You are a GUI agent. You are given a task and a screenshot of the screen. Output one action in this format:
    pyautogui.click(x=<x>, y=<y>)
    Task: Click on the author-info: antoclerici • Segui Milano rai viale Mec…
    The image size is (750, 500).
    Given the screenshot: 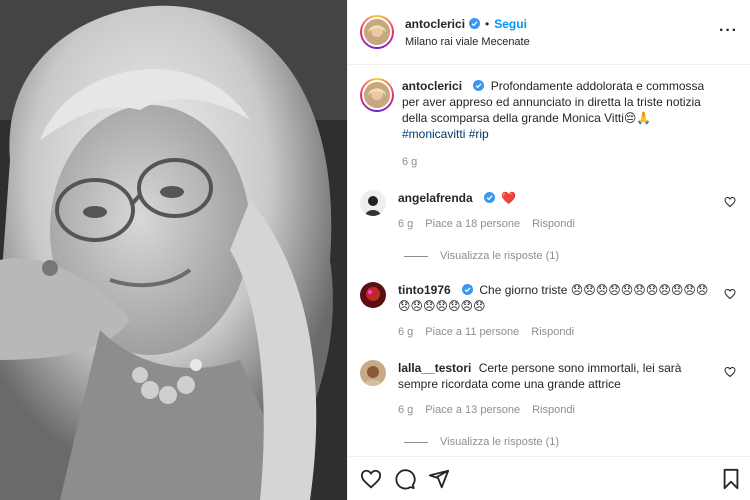 What is the action you would take?
    pyautogui.click(x=467, y=32)
    